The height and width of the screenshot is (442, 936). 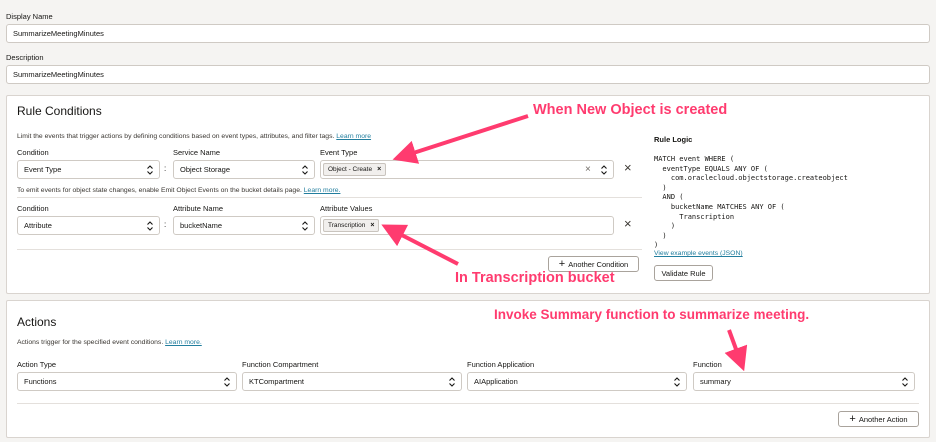 I want to click on arrow-to-attribute-value, so click(x=420, y=245).